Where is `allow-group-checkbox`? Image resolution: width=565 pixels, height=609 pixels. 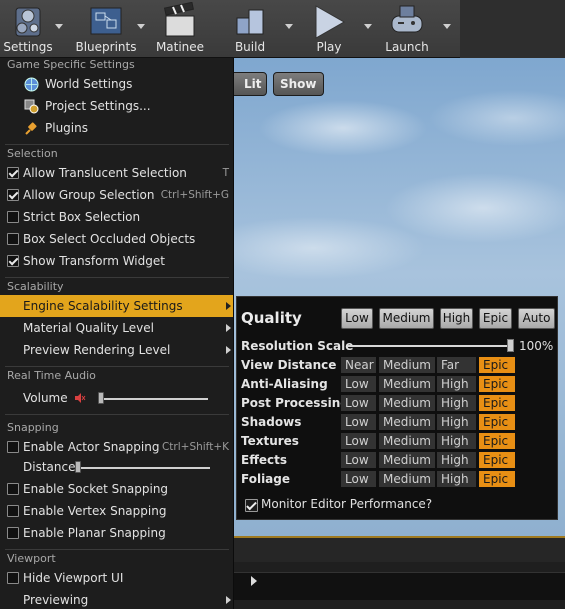
allow-group-checkbox is located at coordinates (13, 195).